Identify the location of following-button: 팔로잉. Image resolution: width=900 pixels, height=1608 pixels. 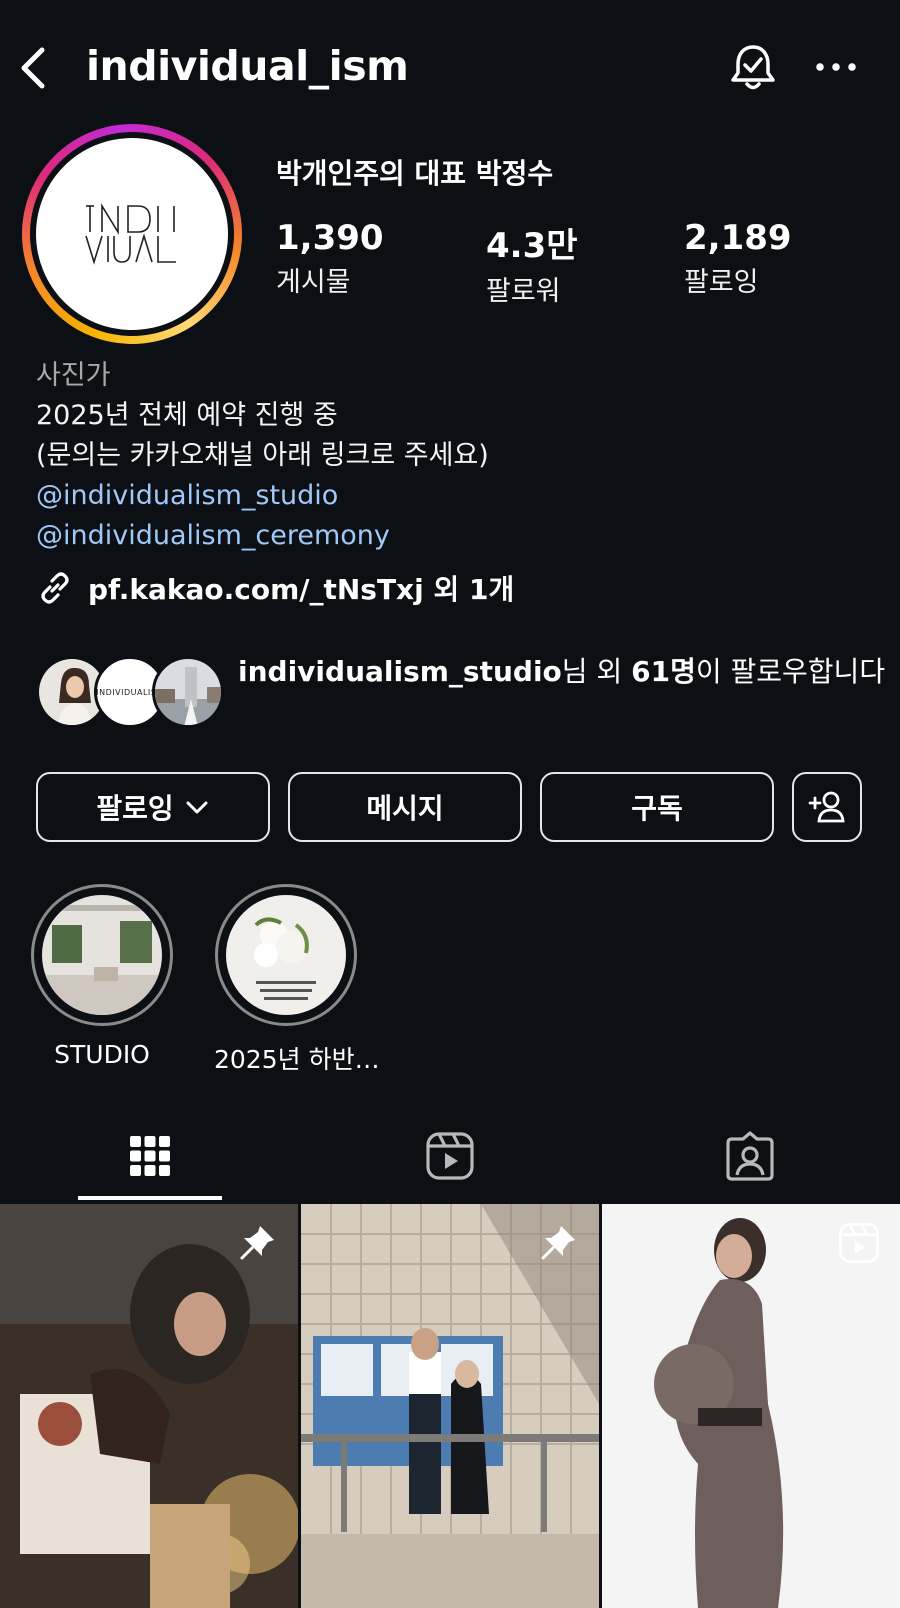
(153, 807).